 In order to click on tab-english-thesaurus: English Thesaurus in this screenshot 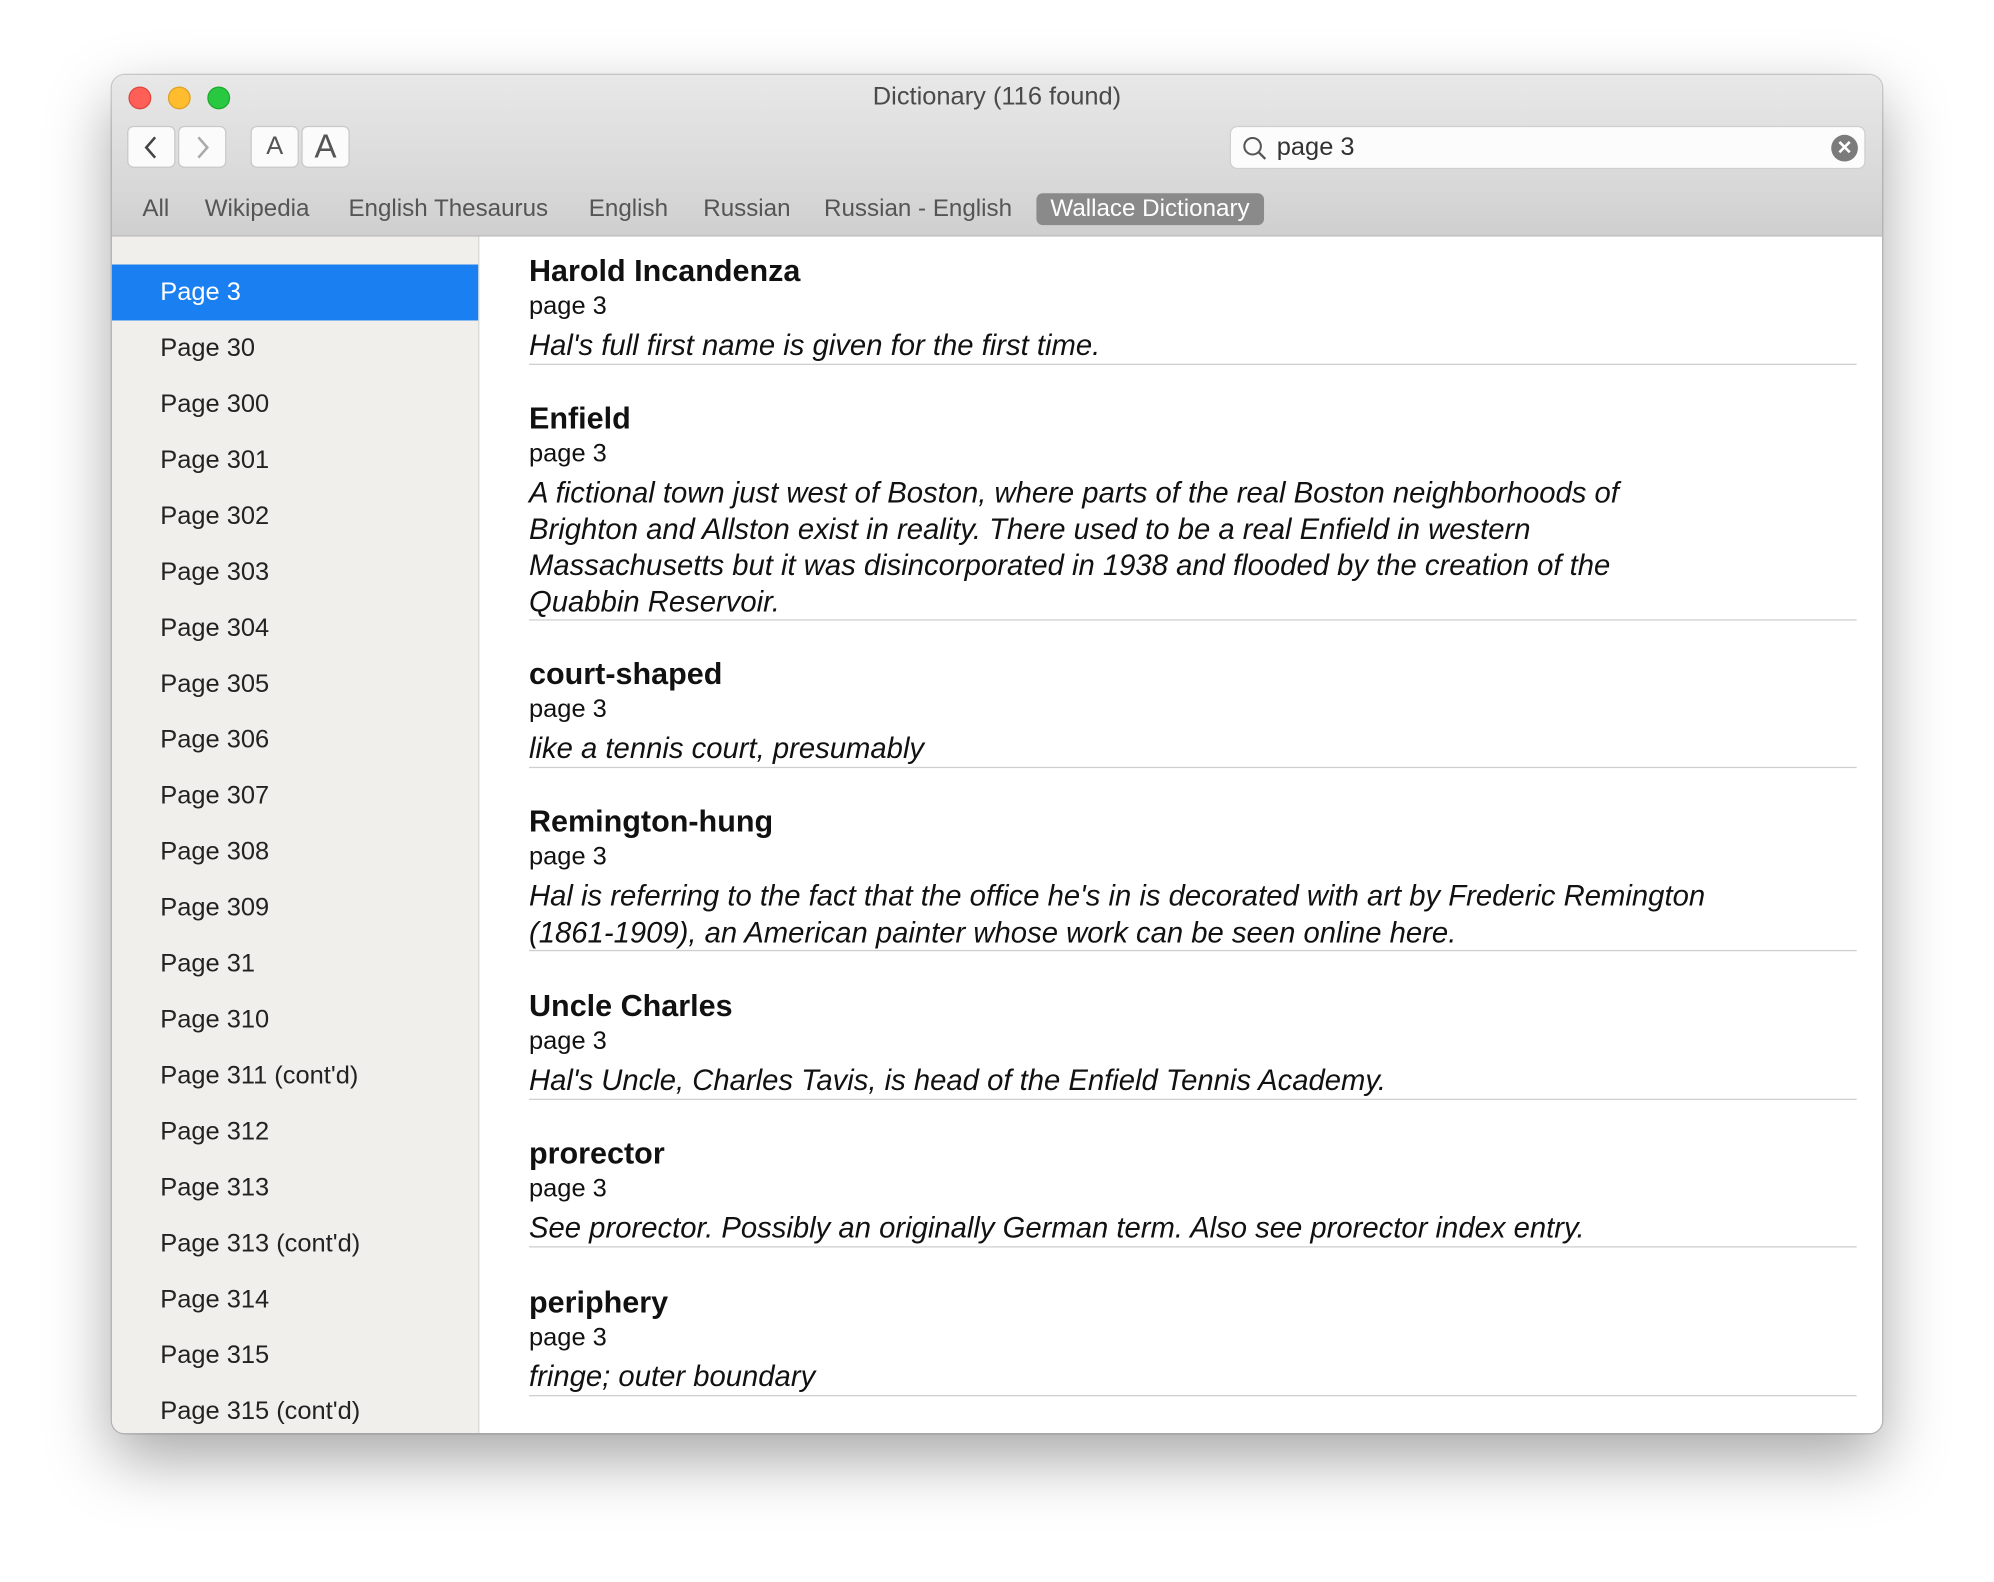, I will do `click(448, 209)`.